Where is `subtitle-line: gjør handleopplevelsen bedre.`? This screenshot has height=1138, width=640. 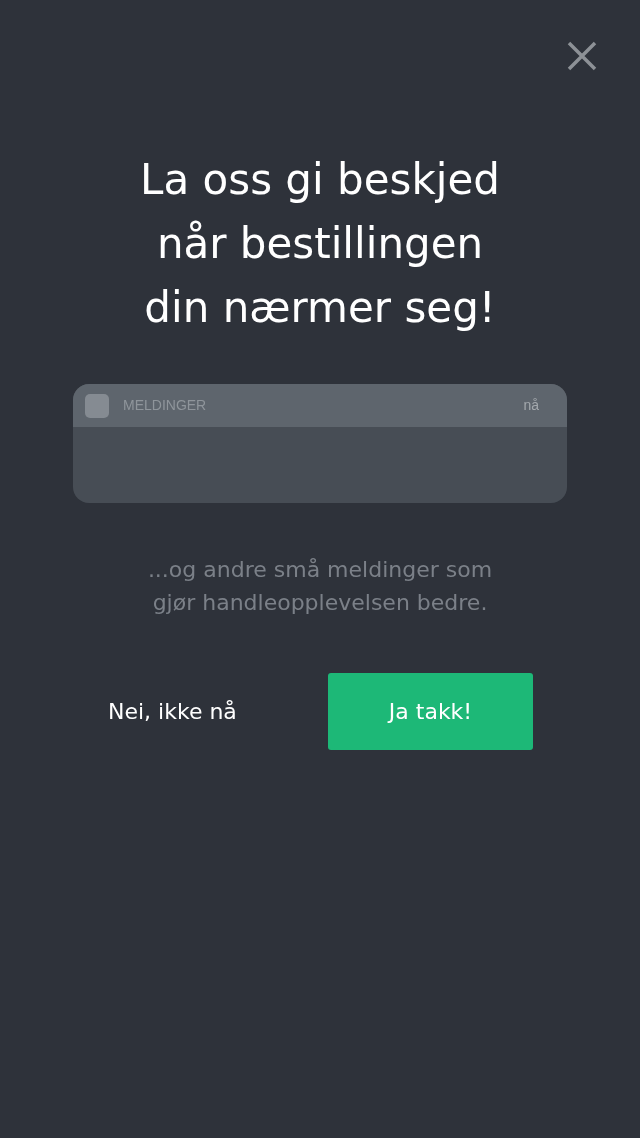 subtitle-line: gjør handleopplevelsen bedre. is located at coordinates (320, 603).